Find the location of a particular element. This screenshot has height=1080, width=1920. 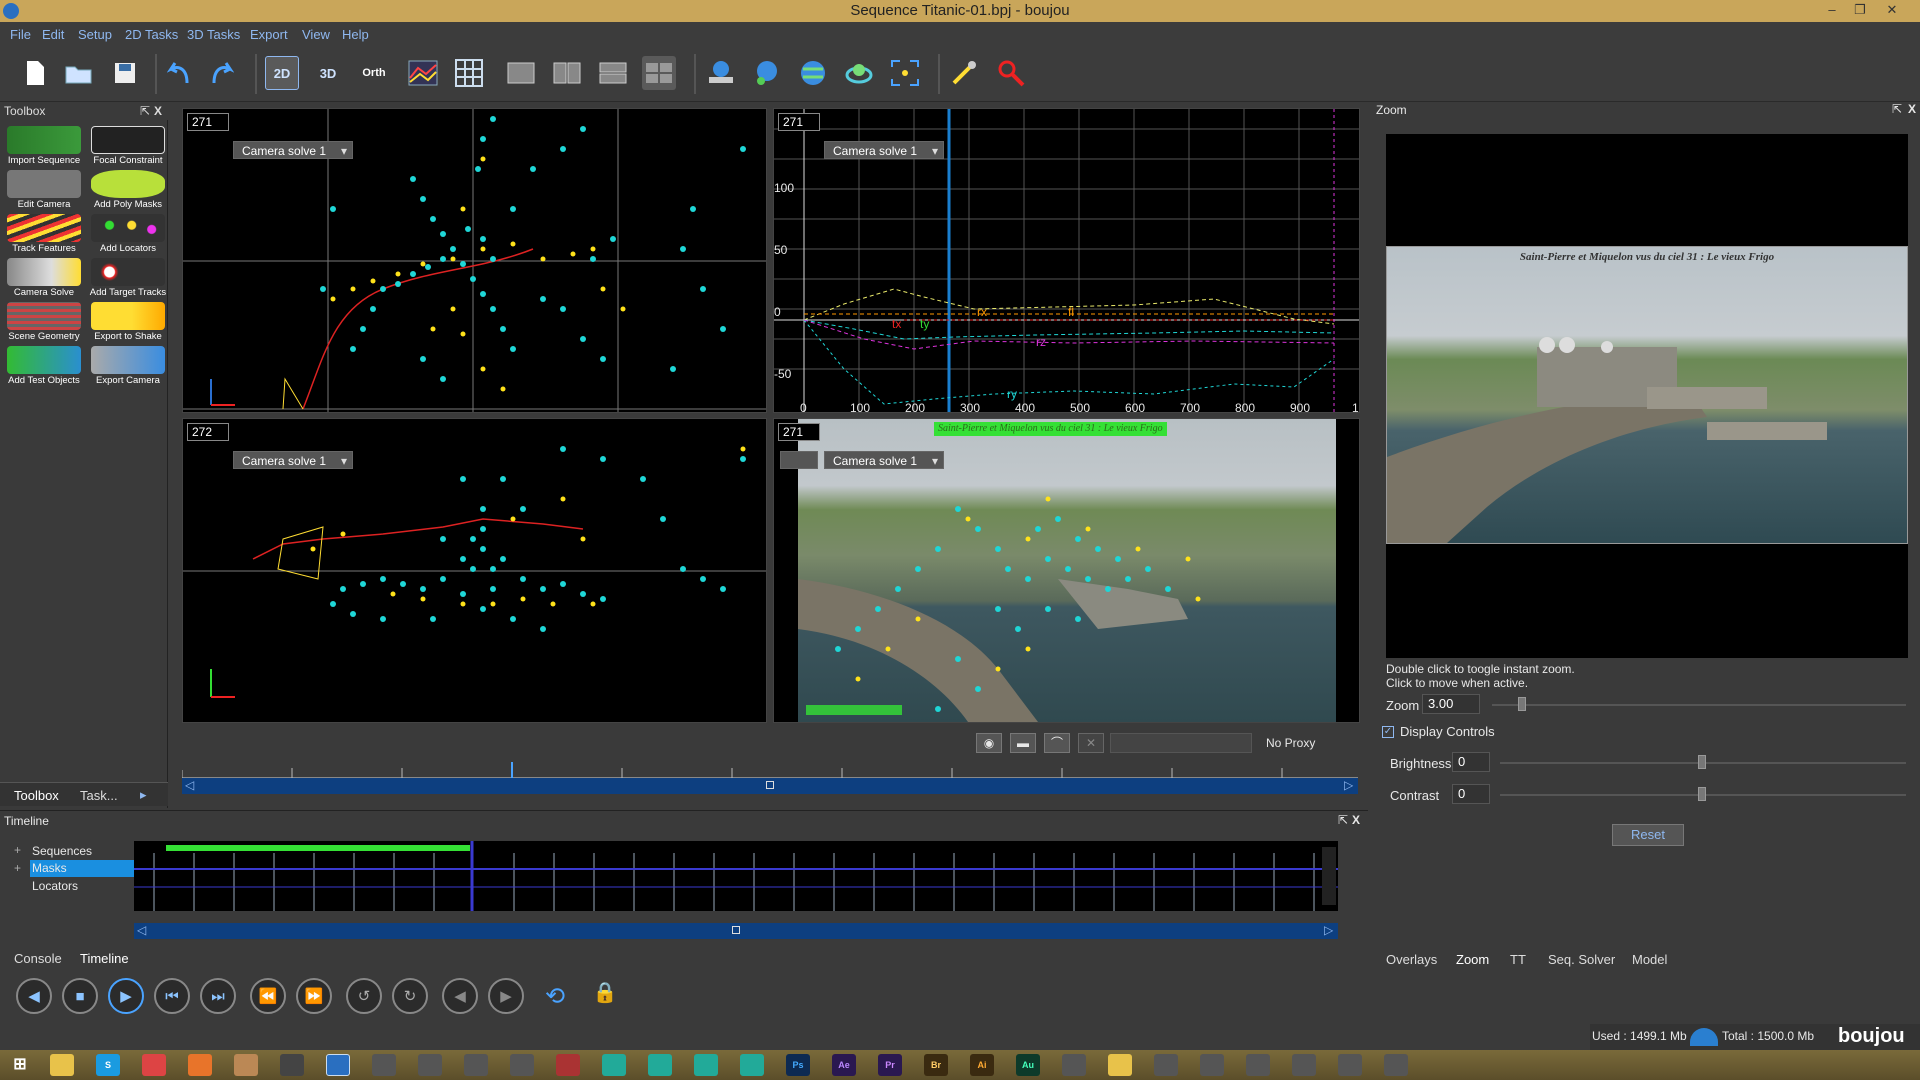

zoom-close-icon: X is located at coordinates (1912, 109).